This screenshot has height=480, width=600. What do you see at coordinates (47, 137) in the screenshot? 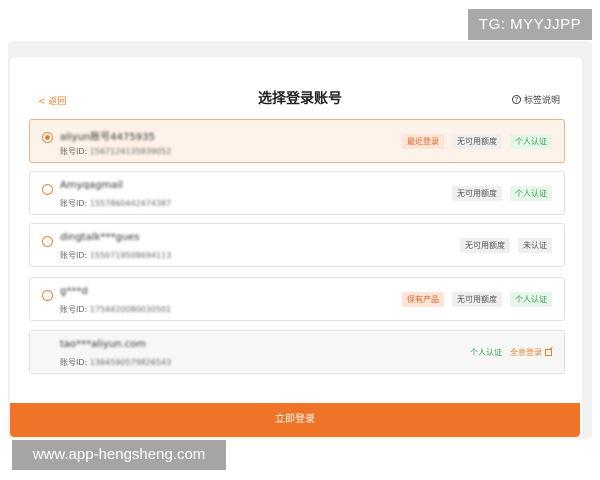
I see `radio-selected` at bounding box center [47, 137].